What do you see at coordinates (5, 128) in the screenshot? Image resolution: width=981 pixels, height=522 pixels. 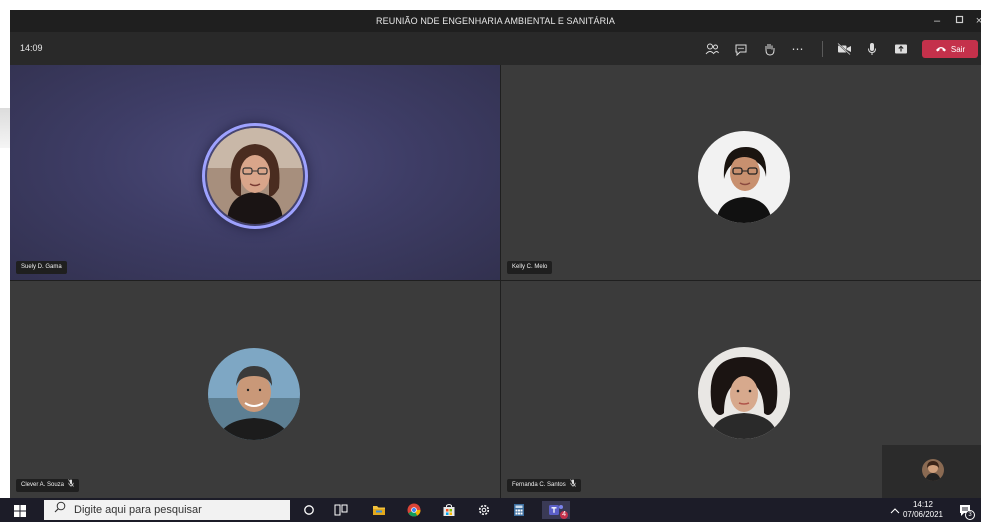 I see `background-window-edge` at bounding box center [5, 128].